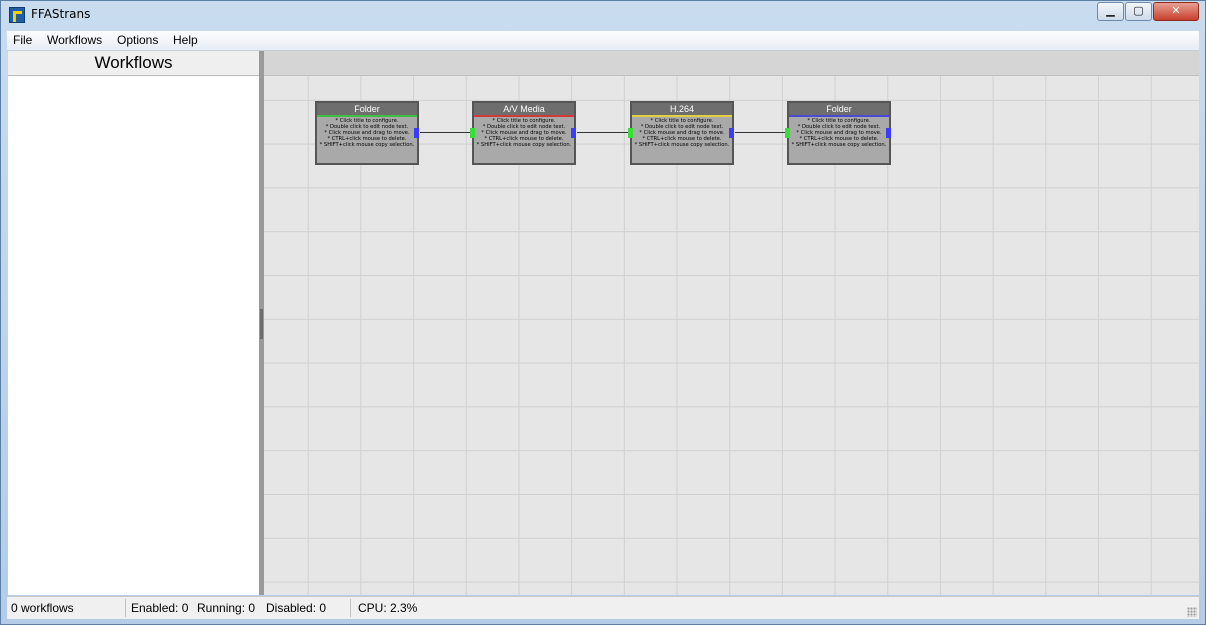  What do you see at coordinates (1176, 11) in the screenshot?
I see `close-button: ✕` at bounding box center [1176, 11].